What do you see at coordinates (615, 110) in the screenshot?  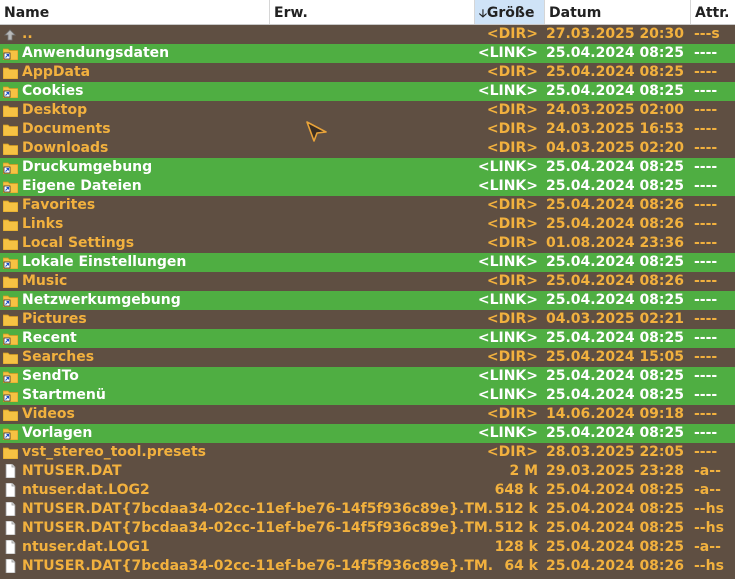 I see `file-date: 24.03.2025 02:00` at bounding box center [615, 110].